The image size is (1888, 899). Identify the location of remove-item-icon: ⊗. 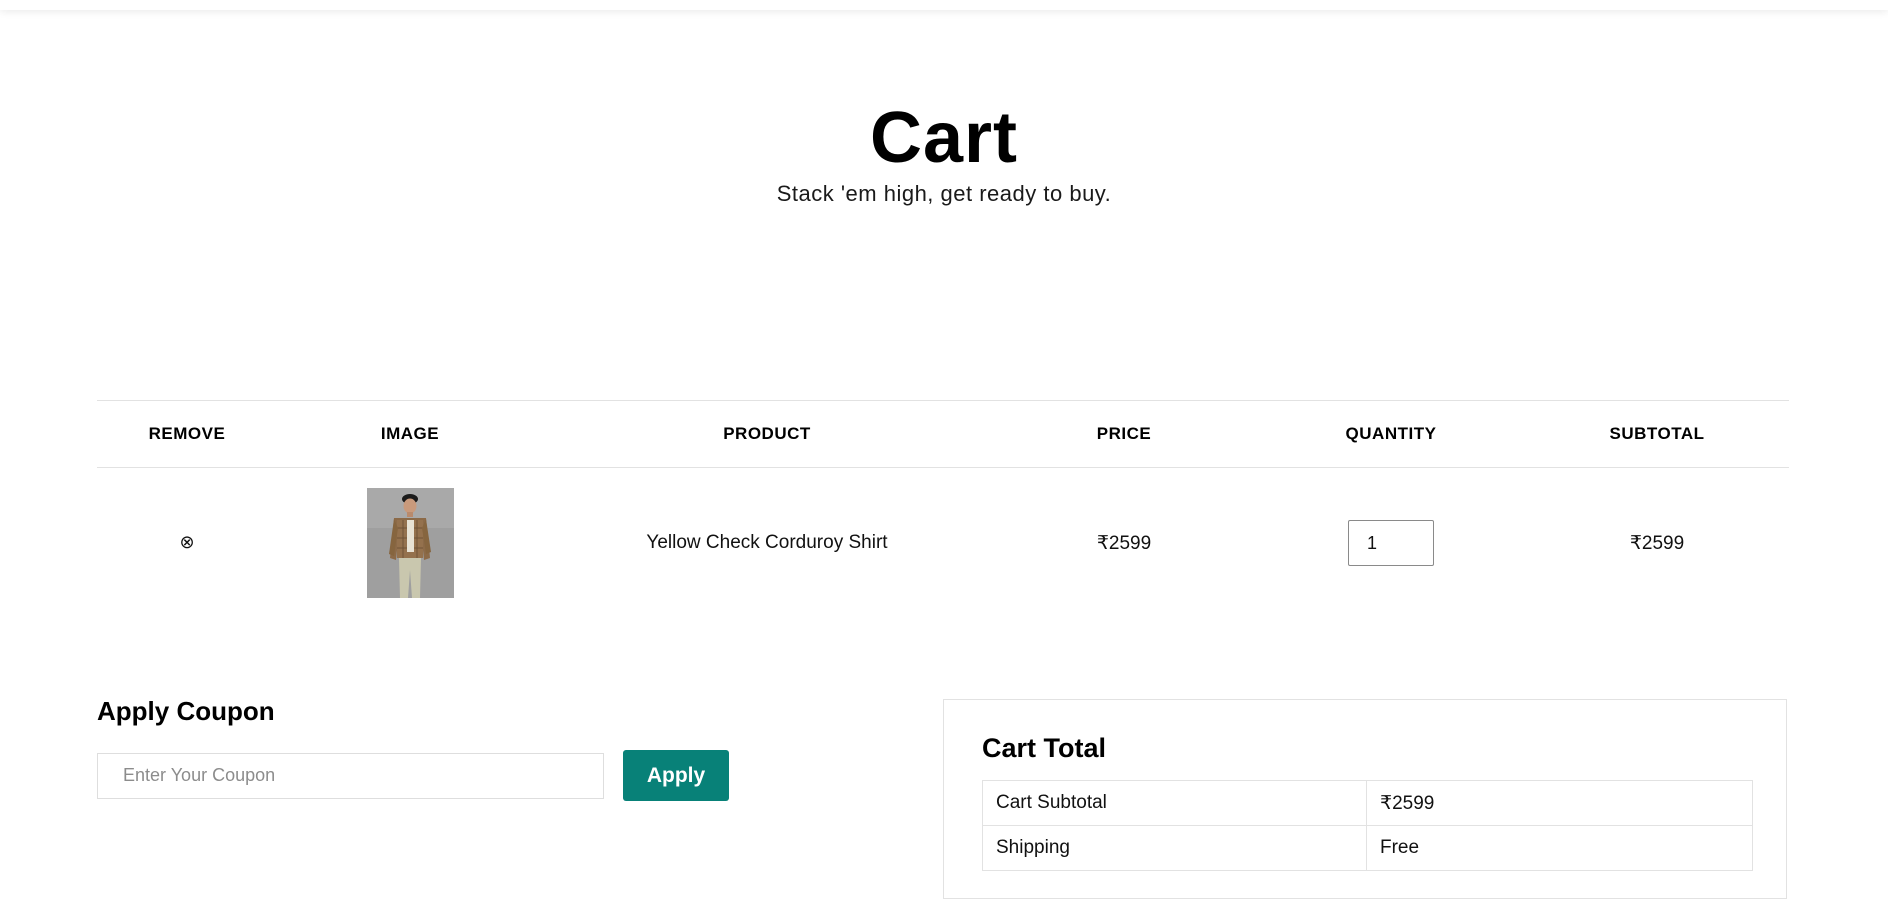
(186, 542).